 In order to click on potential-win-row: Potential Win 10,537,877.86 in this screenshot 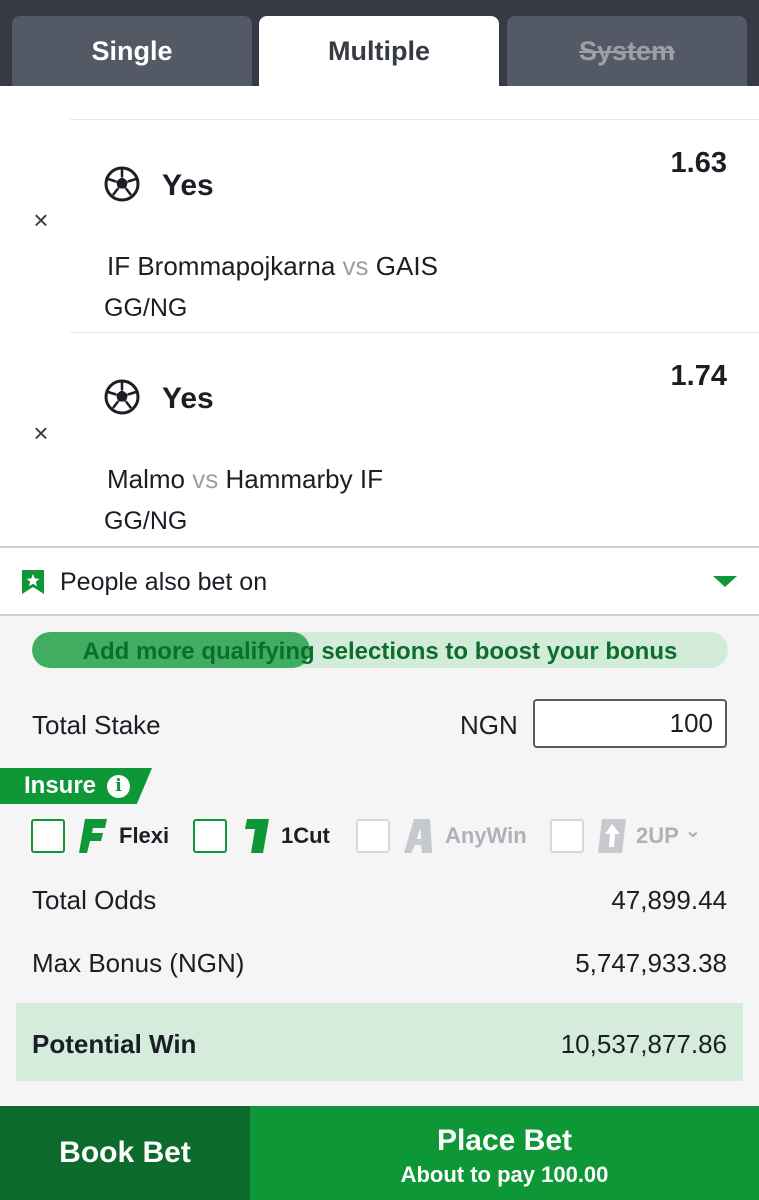, I will do `click(379, 1042)`.